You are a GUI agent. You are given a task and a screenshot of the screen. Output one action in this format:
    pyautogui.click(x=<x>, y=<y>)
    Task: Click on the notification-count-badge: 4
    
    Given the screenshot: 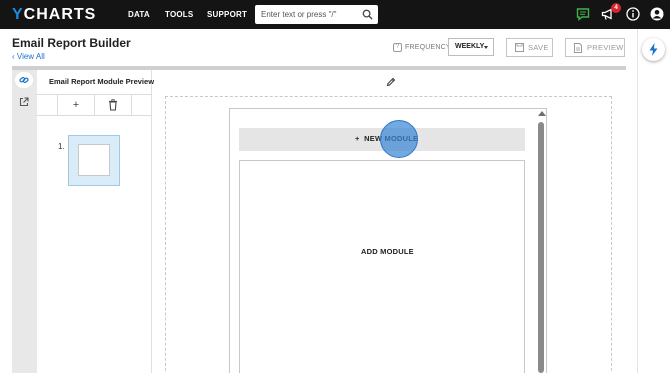 What is the action you would take?
    pyautogui.click(x=616, y=8)
    